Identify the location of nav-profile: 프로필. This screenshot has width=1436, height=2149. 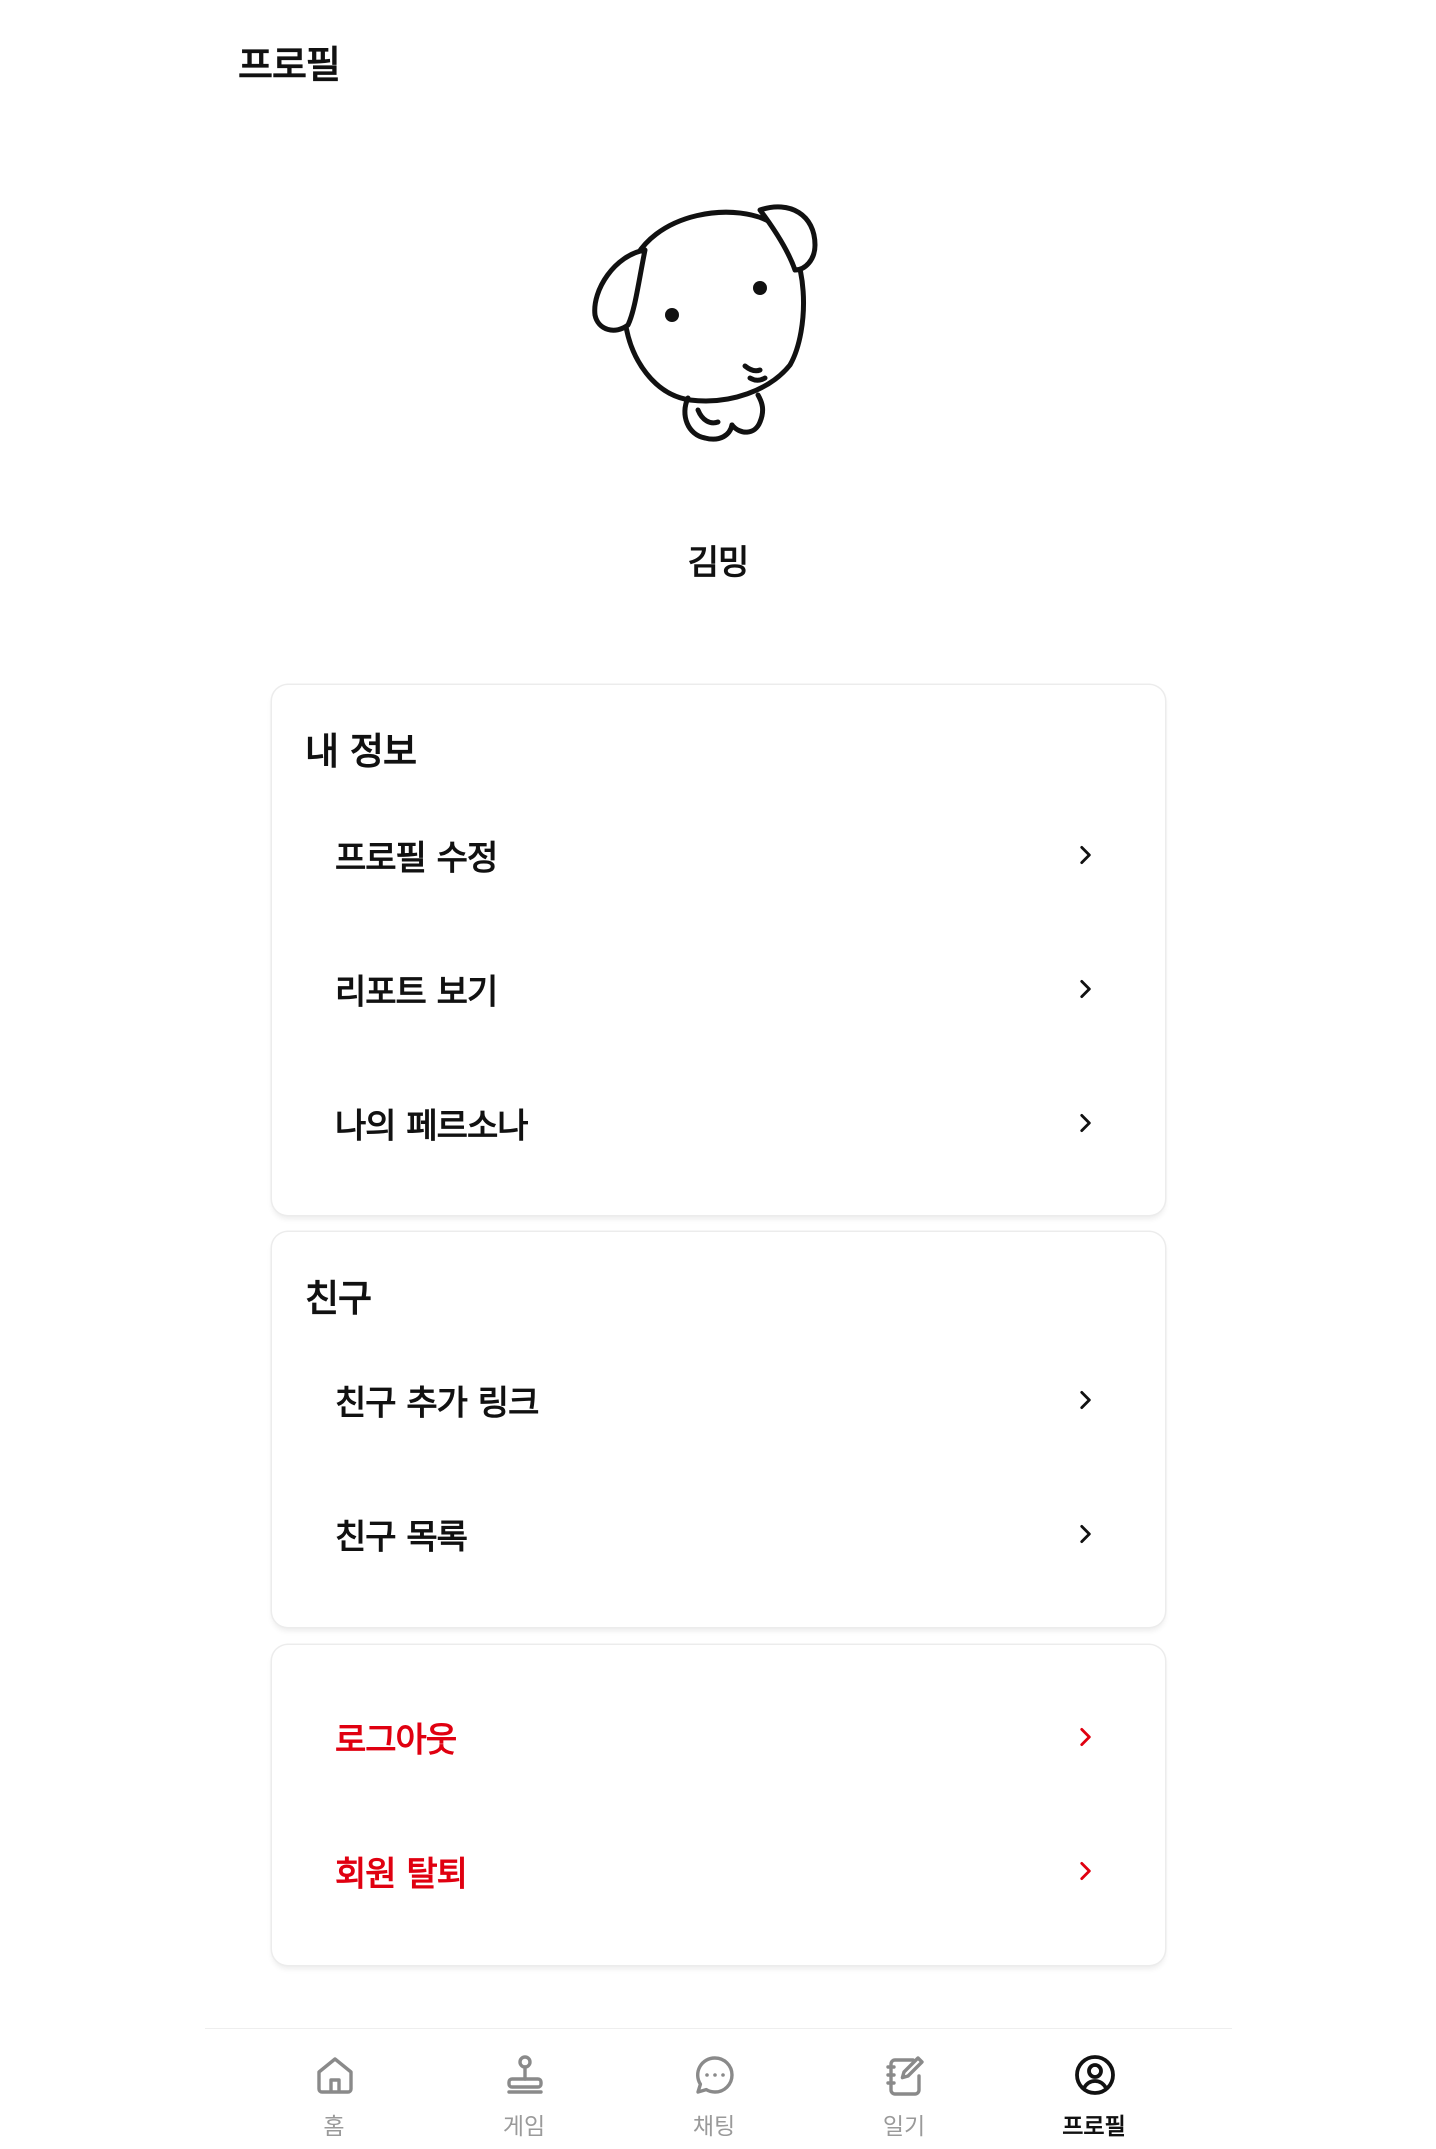
(1094, 2089).